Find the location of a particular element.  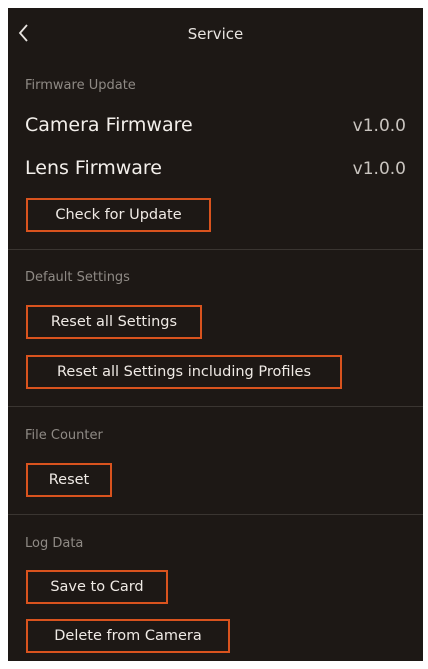

reset-all-settings-including-profiles-button: Reset all Settings including Profiles is located at coordinates (184, 372).